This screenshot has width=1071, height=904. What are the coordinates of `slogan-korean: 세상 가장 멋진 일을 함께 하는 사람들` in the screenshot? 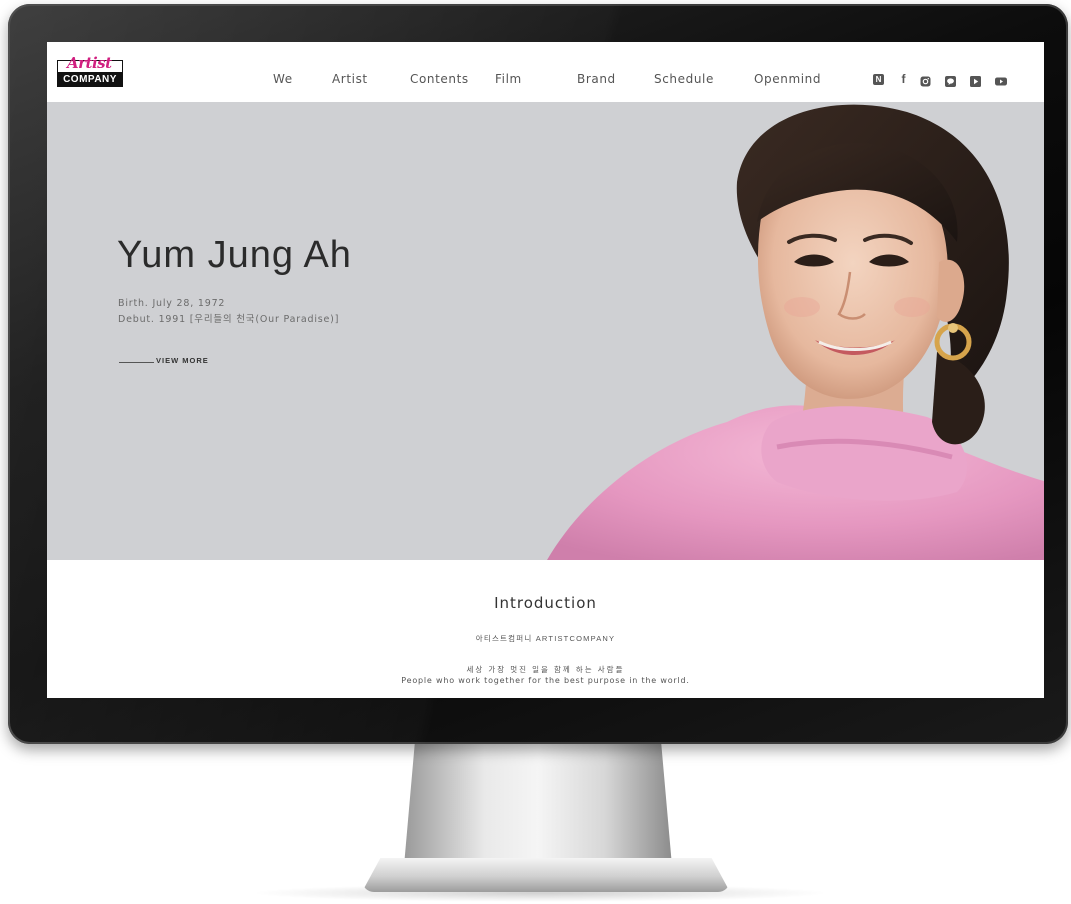 It's located at (545, 669).